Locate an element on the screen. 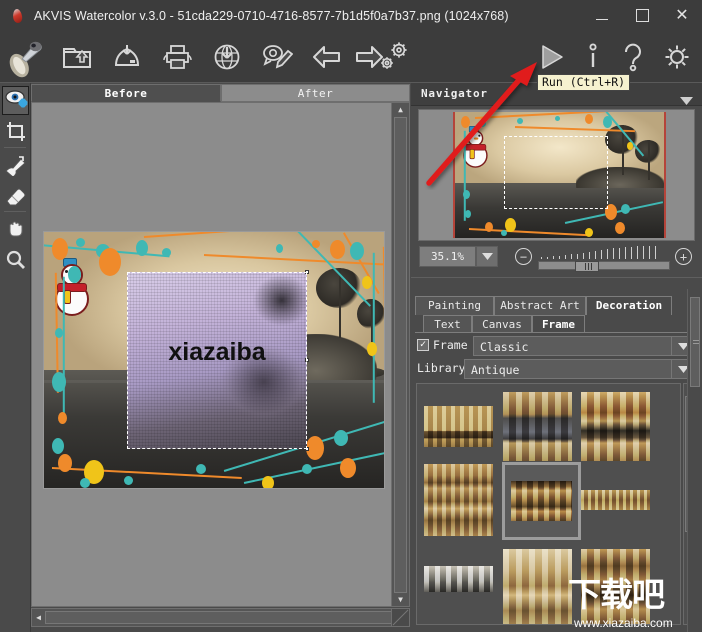  canvas-vertical-scrollbar: ▲ ▼ is located at coordinates (400, 354).